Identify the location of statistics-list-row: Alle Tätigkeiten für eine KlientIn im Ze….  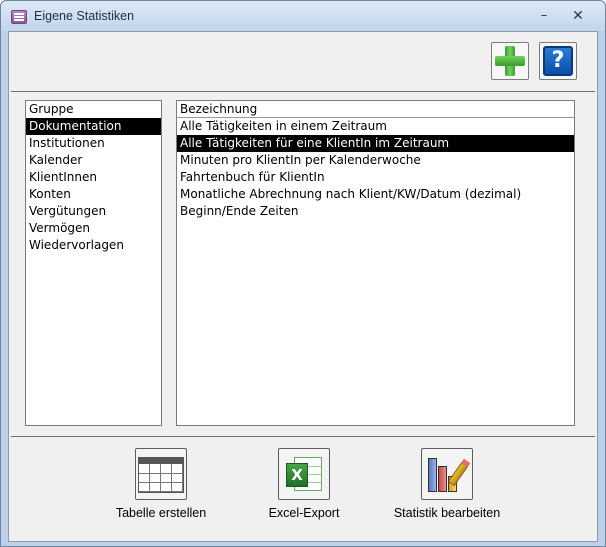
(375, 143).